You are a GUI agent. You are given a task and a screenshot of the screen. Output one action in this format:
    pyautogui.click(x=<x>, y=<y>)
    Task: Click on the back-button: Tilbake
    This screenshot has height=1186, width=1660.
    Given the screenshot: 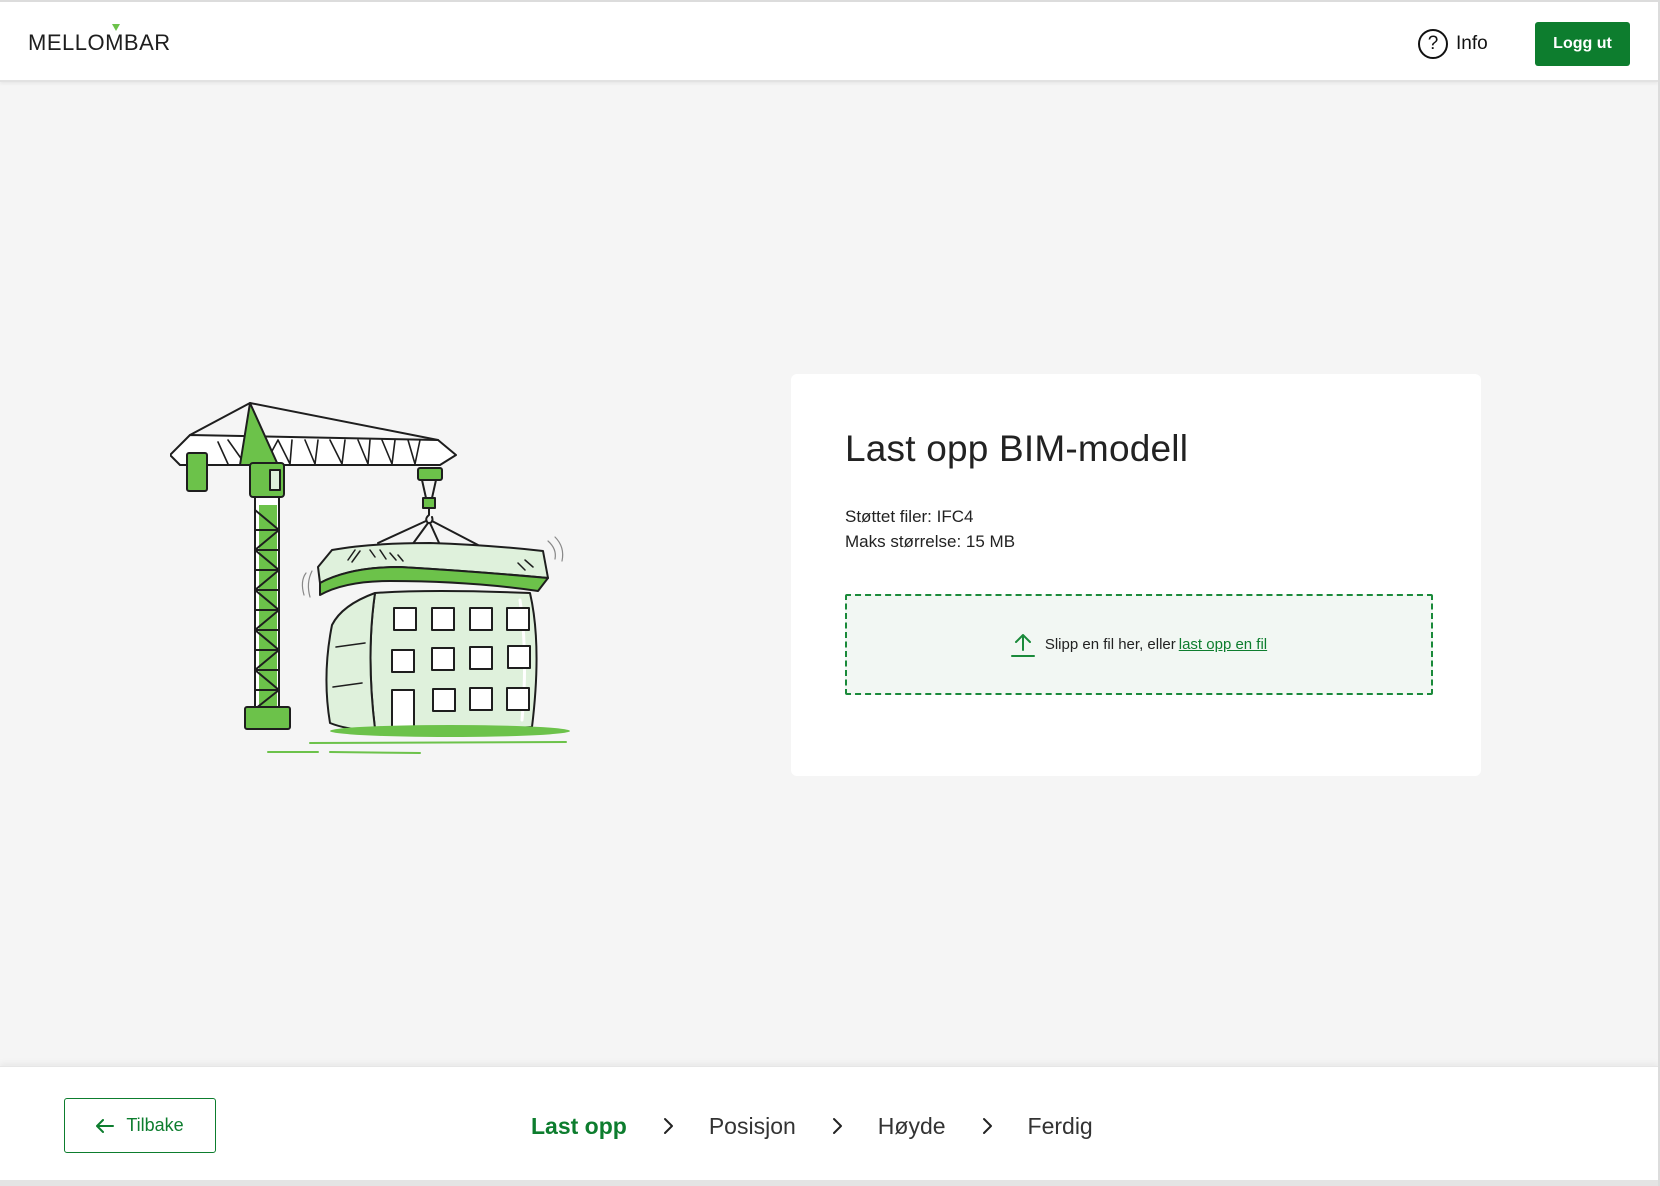 What is the action you would take?
    pyautogui.click(x=140, y=1125)
    